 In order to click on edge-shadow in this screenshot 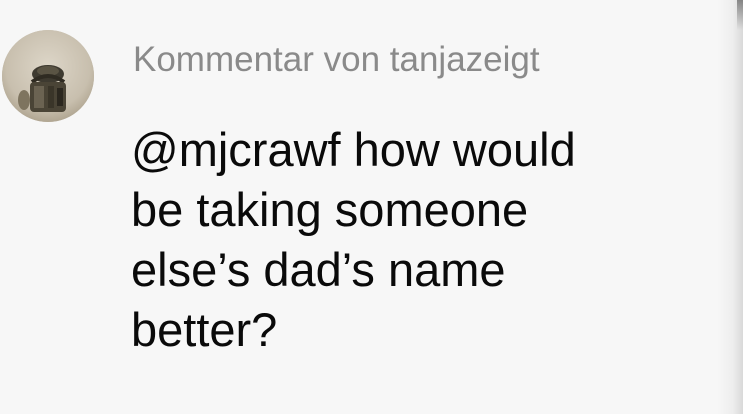, I will do `click(730, 207)`.